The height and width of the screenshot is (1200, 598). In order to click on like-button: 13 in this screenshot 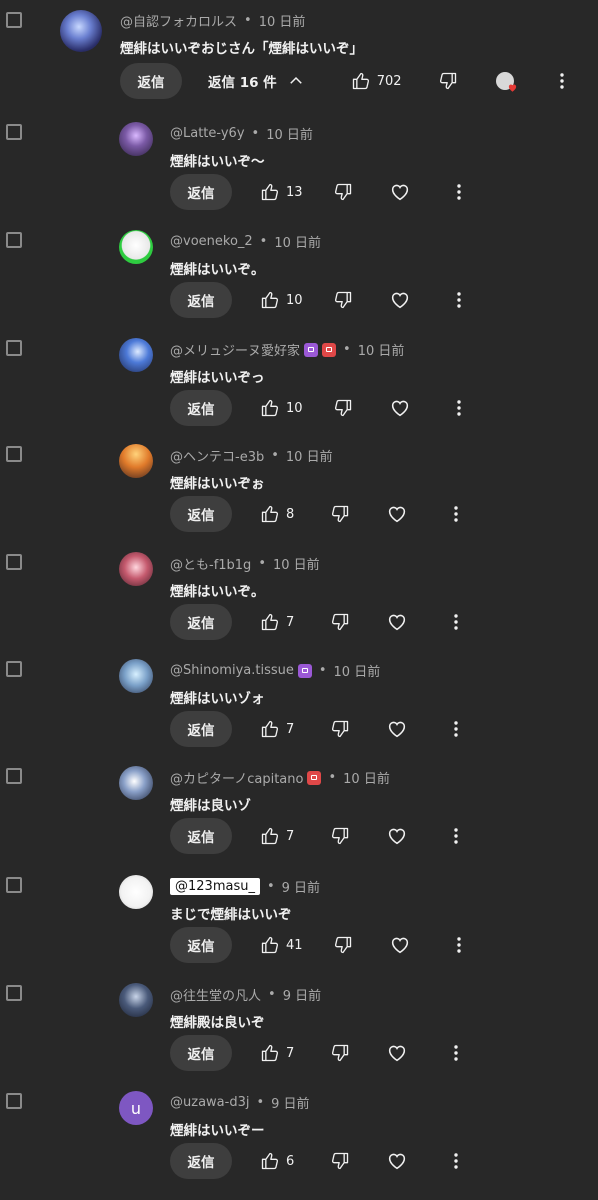, I will do `click(281, 192)`.